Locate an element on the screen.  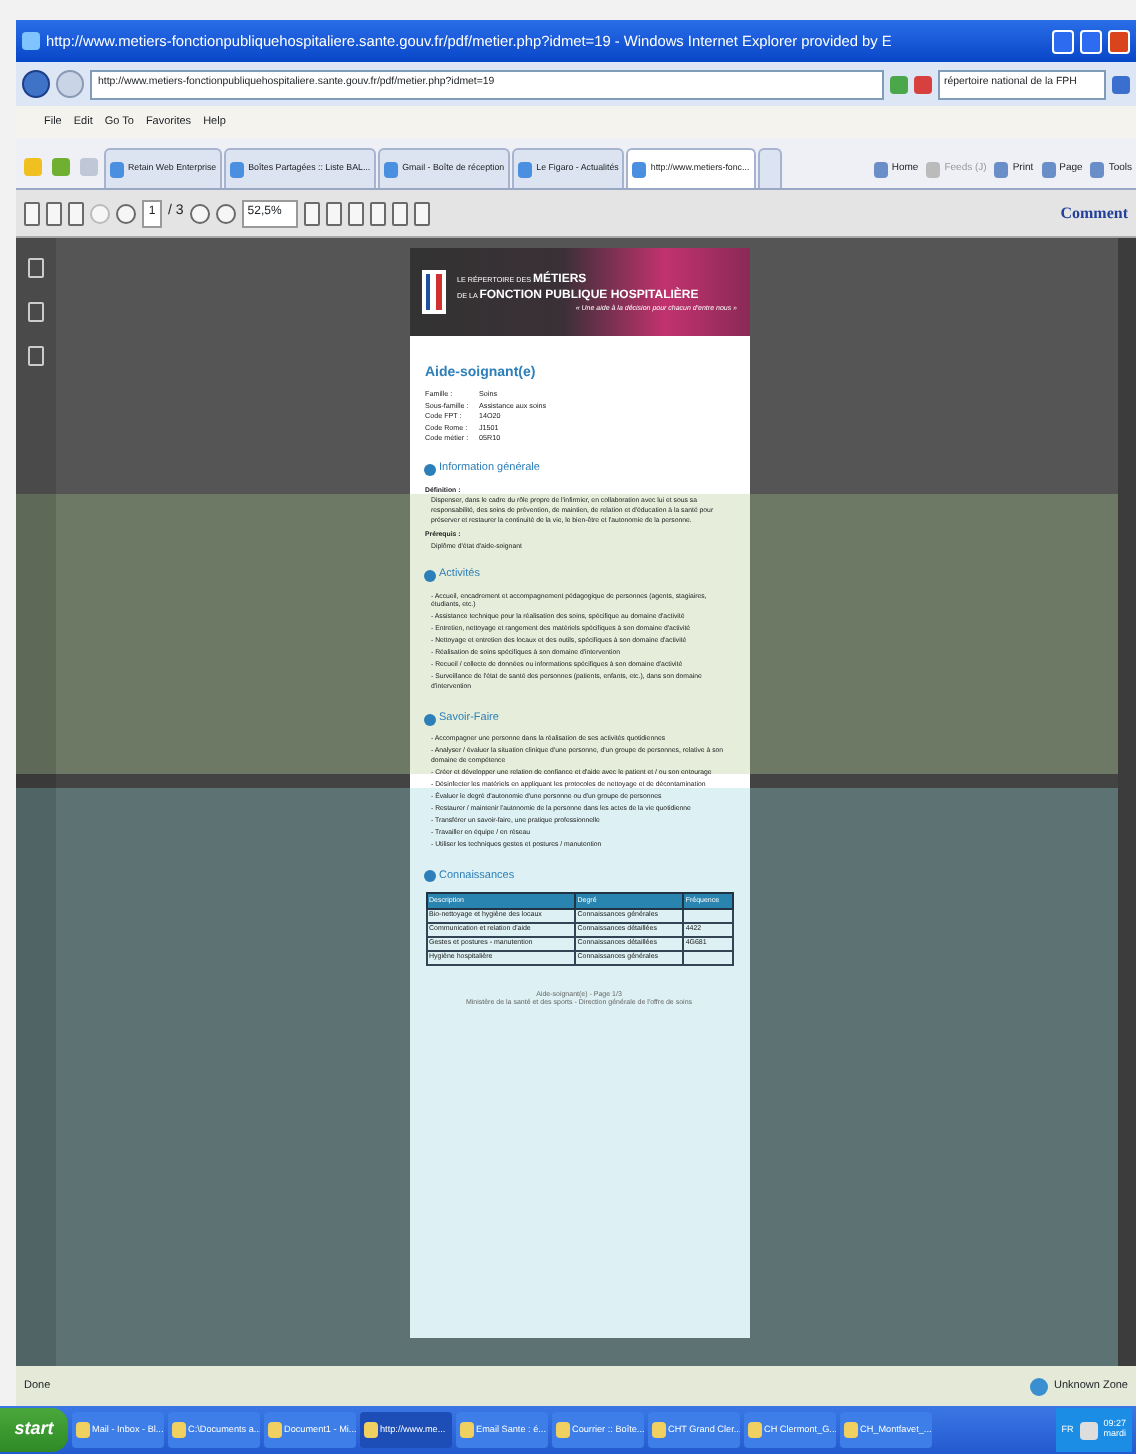
close-button is located at coordinates (1119, 41).